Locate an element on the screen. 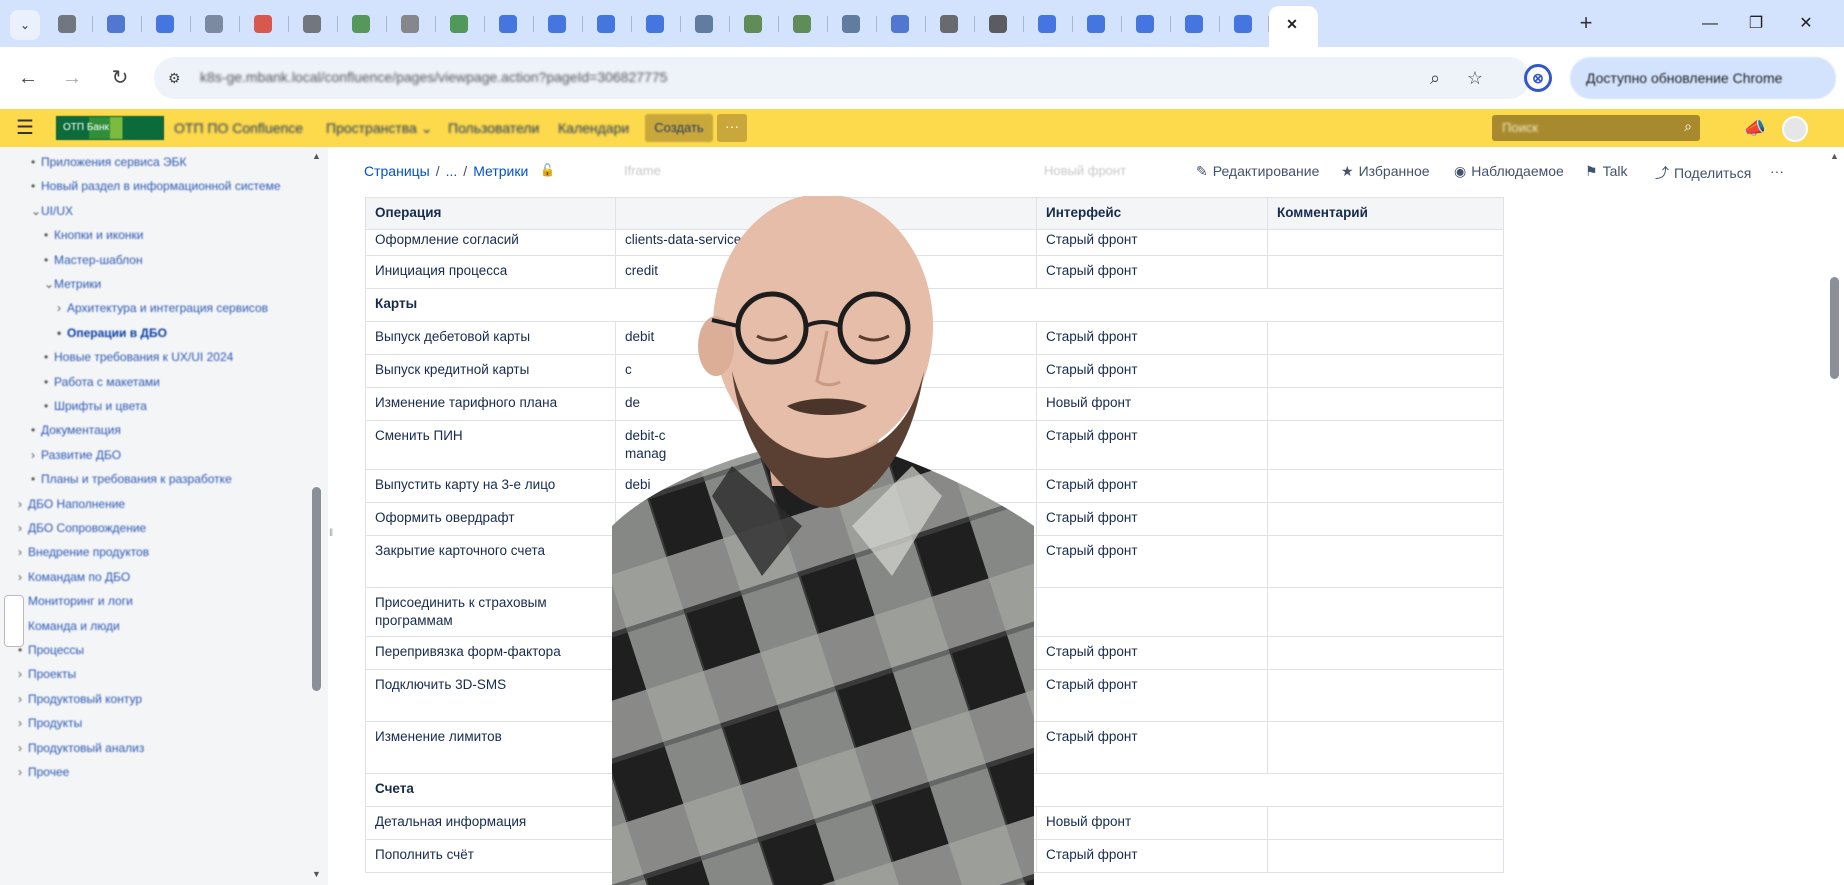 Image resolution: width=1844 pixels, height=885 pixels. sidebar-item: › ДБО Наполнение is located at coordinates (71, 504).